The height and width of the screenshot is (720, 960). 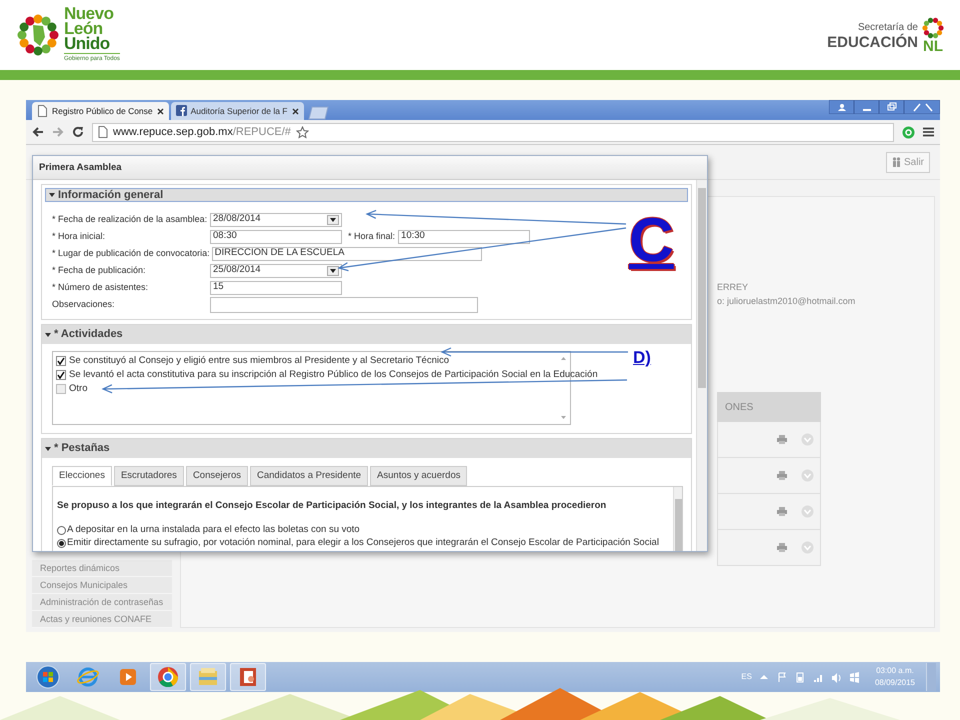 What do you see at coordinates (111, 195) in the screenshot?
I see `section-title: Información general` at bounding box center [111, 195].